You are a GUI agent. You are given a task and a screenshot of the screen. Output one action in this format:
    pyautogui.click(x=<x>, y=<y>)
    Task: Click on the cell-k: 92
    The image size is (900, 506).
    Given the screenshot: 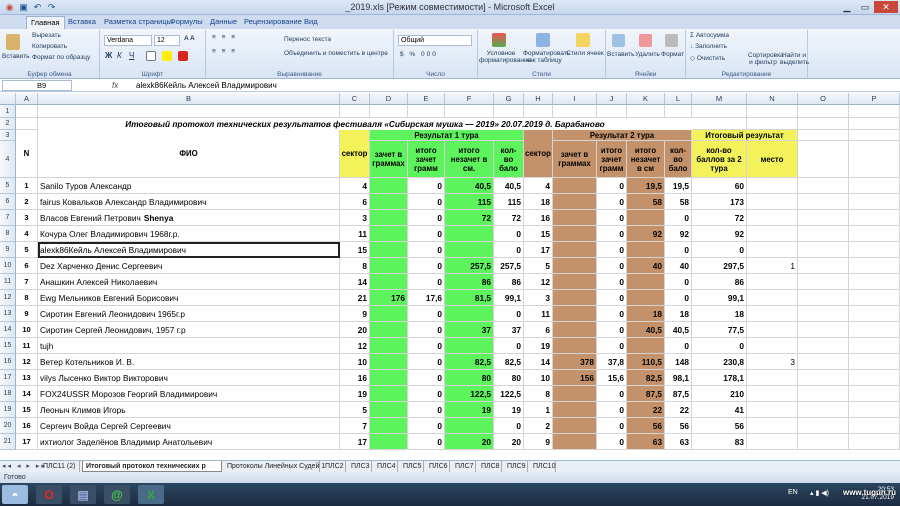 What is the action you would take?
    pyautogui.click(x=646, y=234)
    